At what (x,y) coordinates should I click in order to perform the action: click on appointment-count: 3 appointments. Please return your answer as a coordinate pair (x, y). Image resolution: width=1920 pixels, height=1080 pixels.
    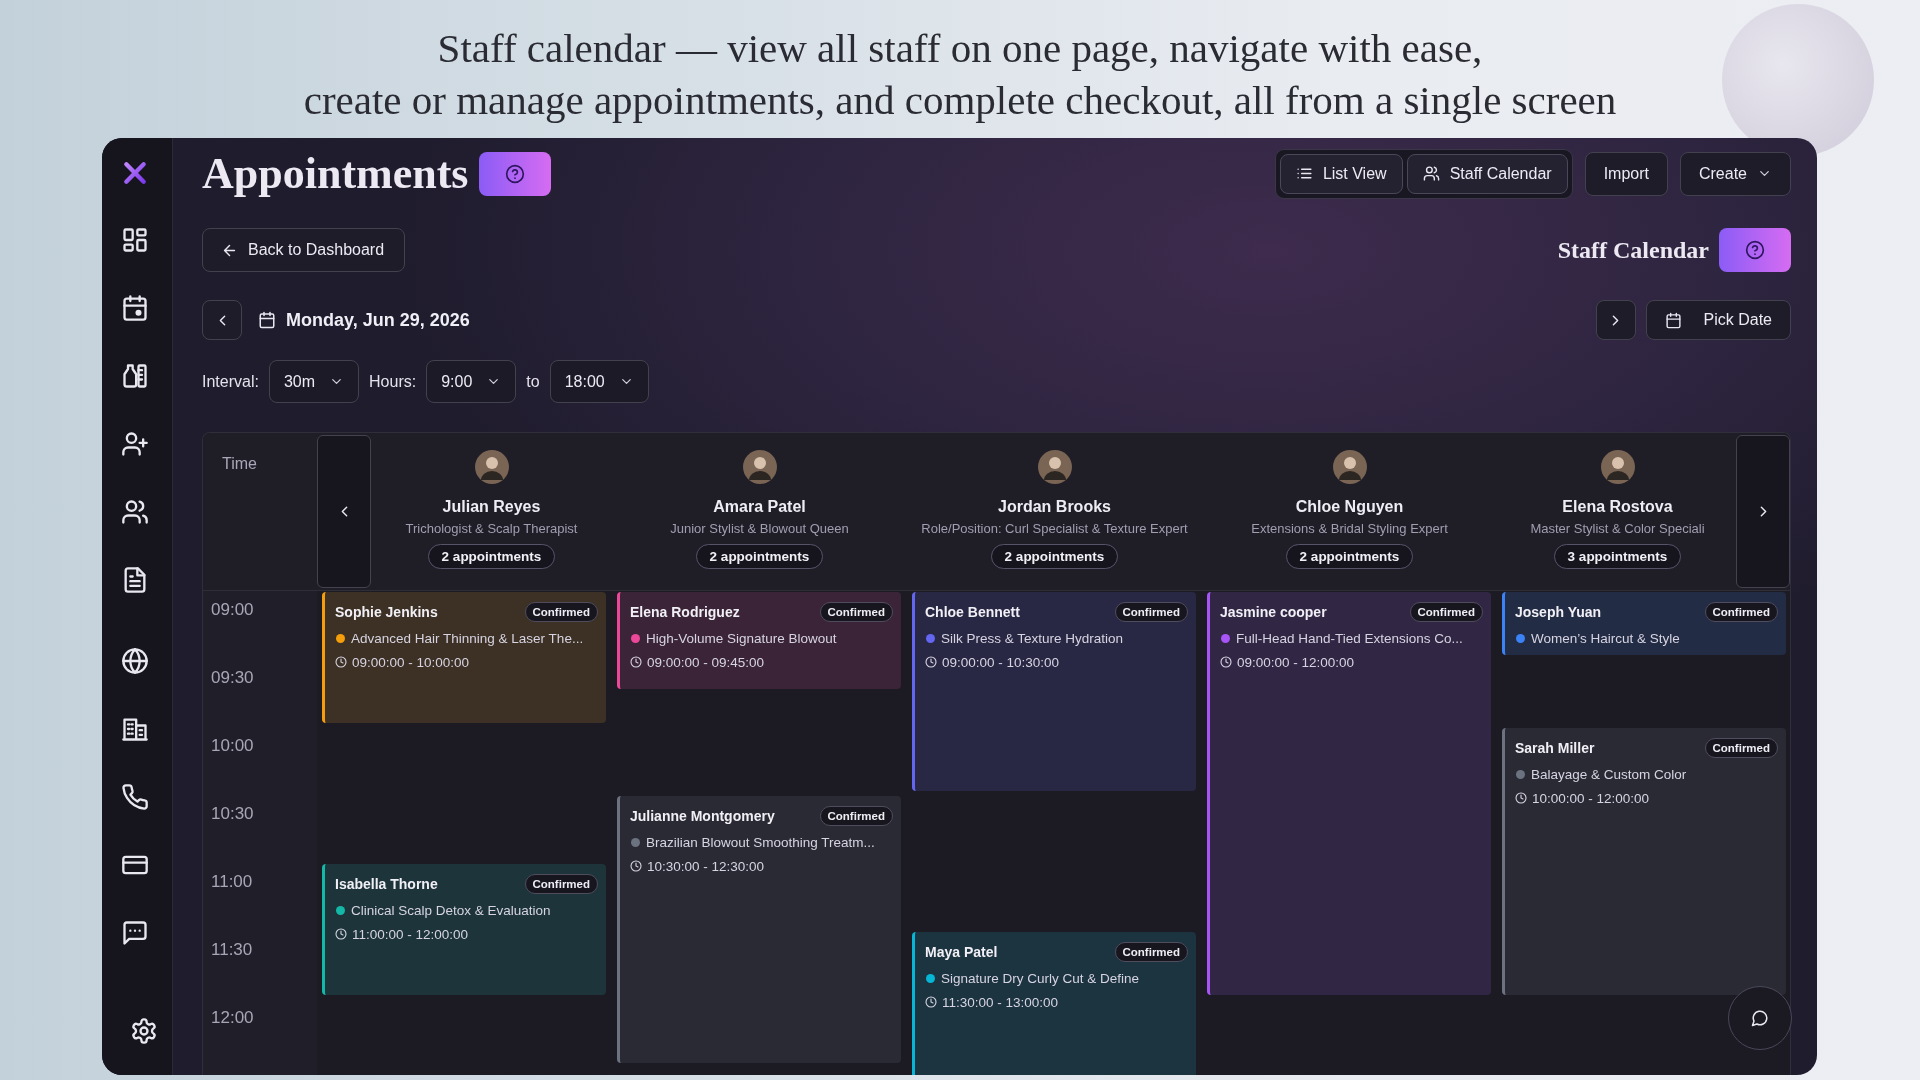
    Looking at the image, I should click on (1617, 556).